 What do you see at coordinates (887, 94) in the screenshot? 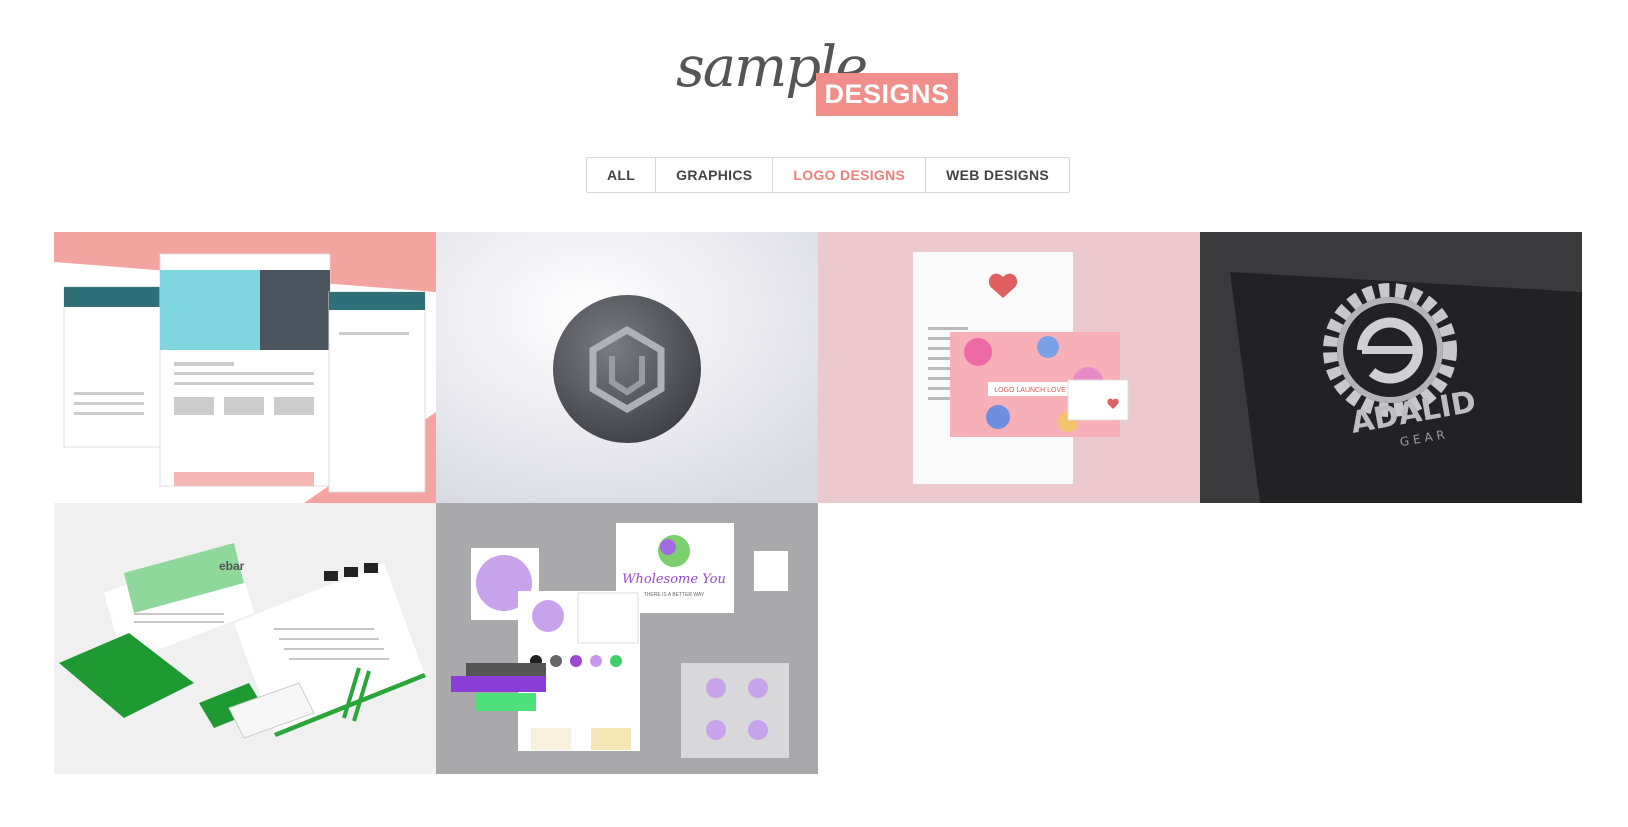
I see `logo-badge: DESIGNS` at bounding box center [887, 94].